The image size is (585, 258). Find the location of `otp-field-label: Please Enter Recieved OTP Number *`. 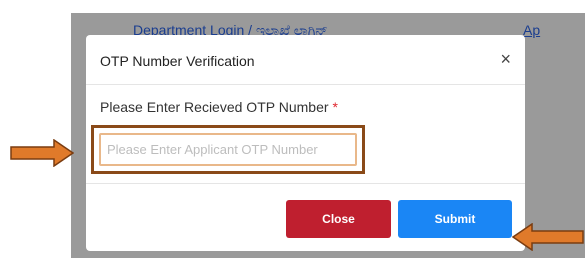

otp-field-label: Please Enter Recieved OTP Number * is located at coordinates (219, 107).